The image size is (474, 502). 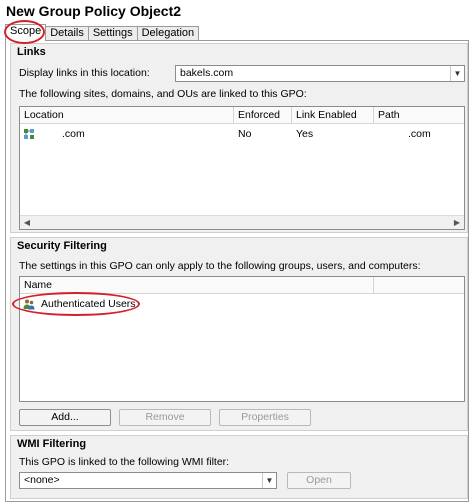 I want to click on tab-settings: Settings, so click(x=112, y=33).